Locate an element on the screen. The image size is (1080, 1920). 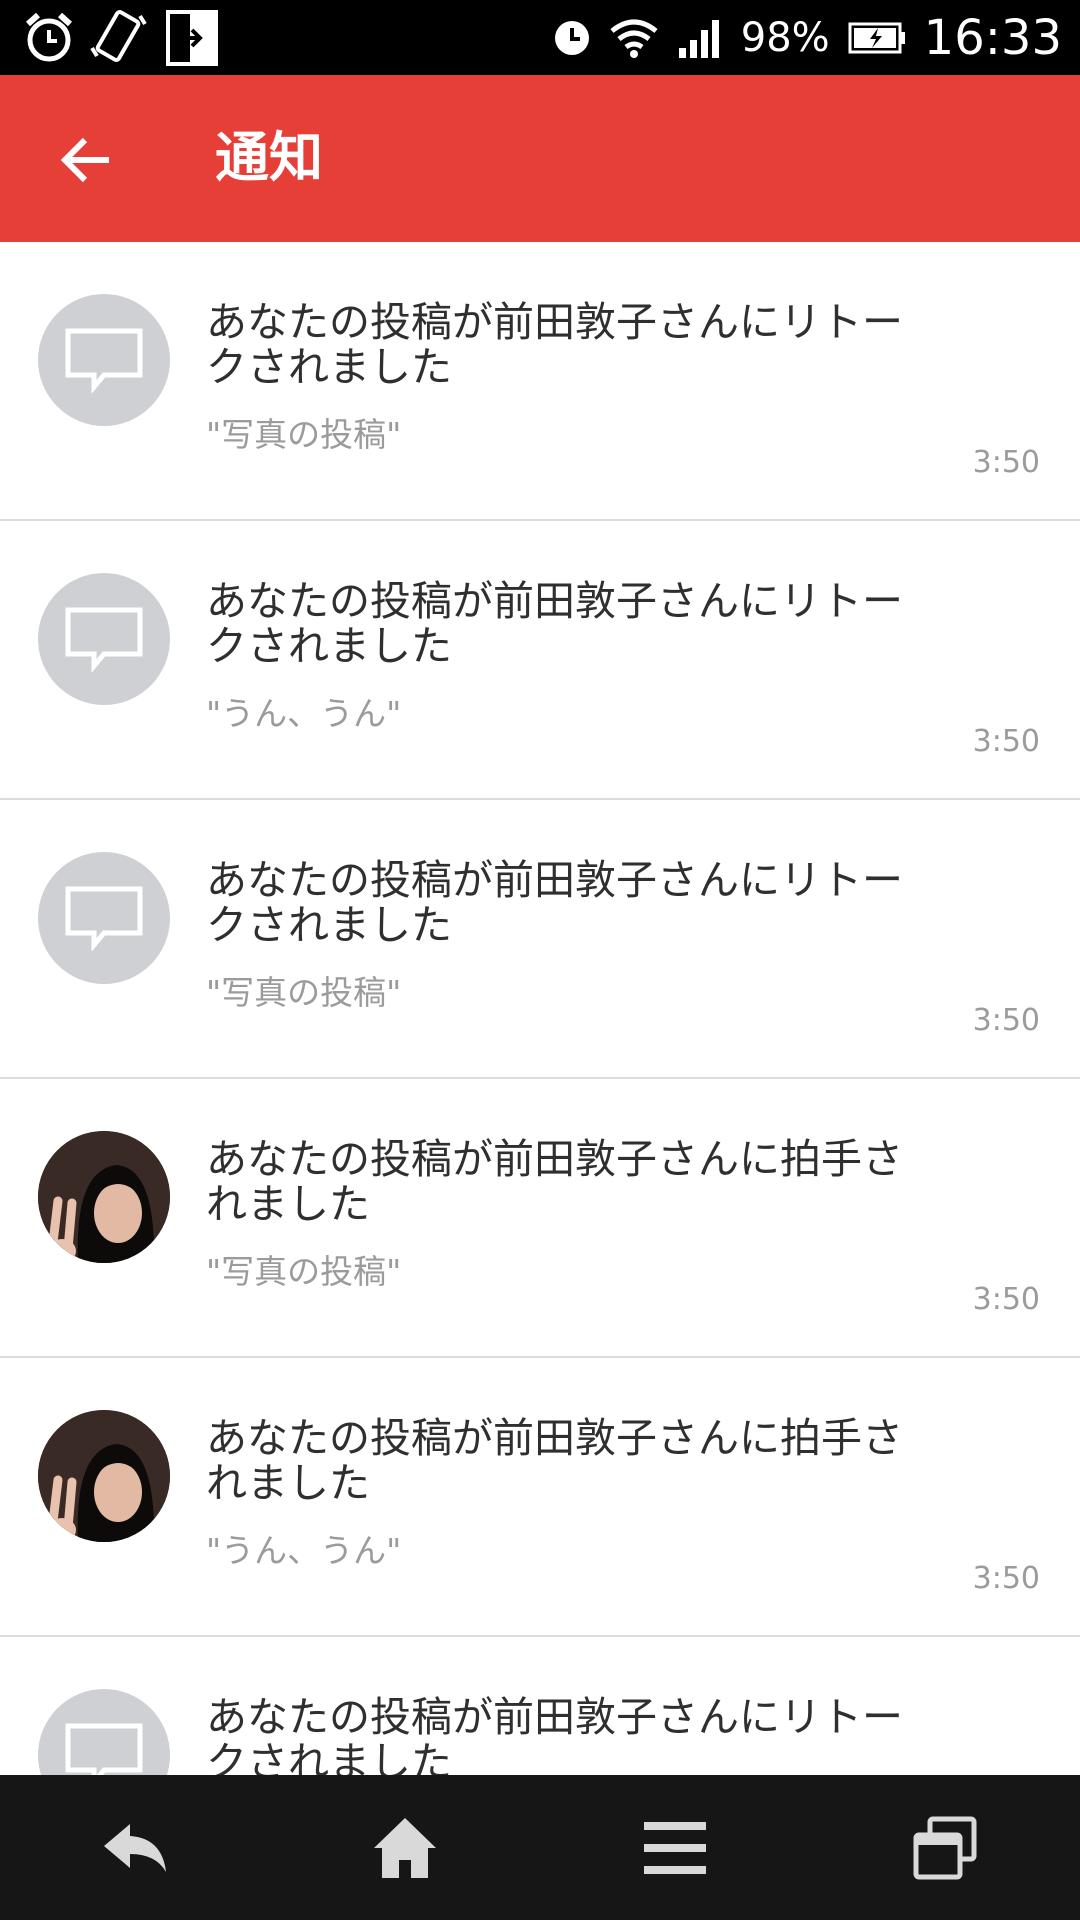
nav-back-button is located at coordinates (135, 1848).